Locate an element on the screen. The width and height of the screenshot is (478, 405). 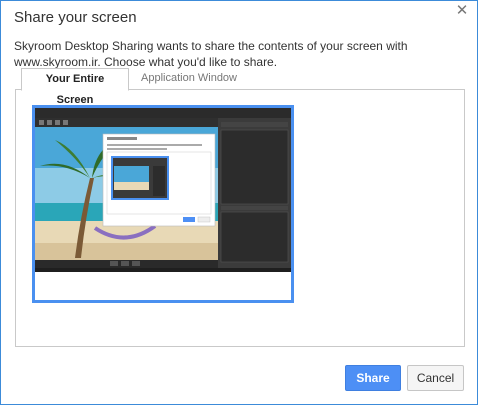
close-icon: ✕ is located at coordinates (462, 10).